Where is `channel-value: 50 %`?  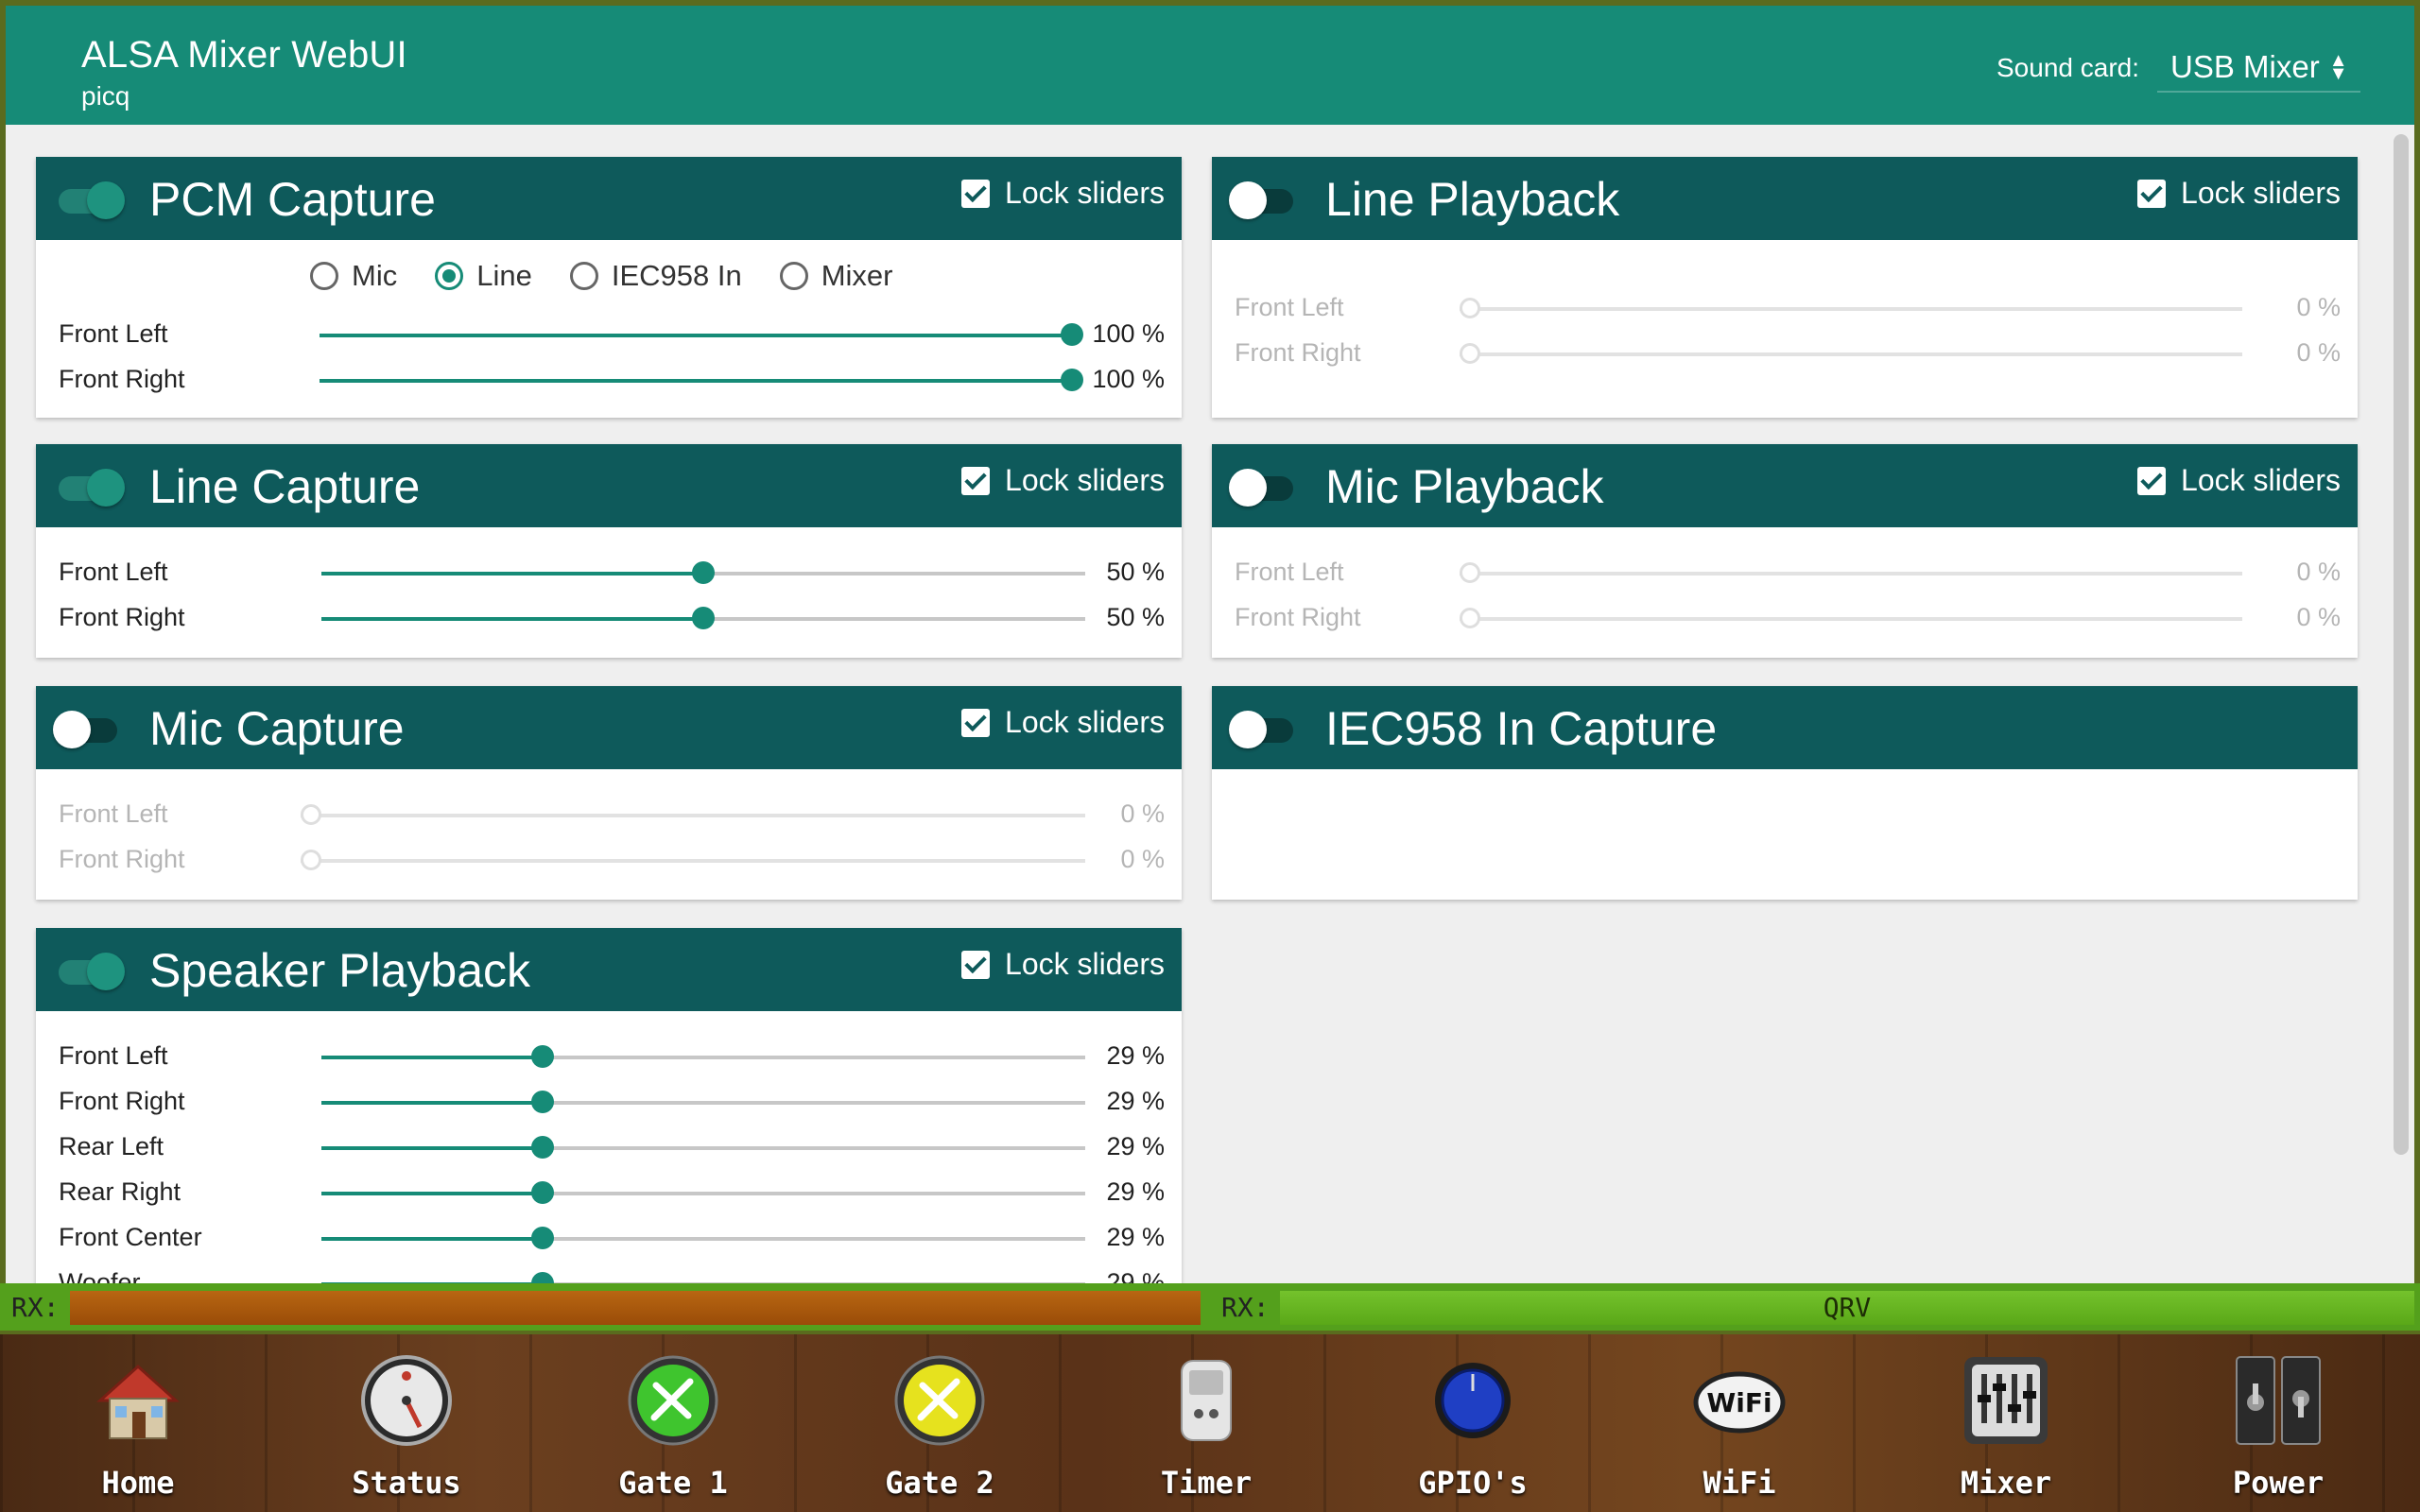
channel-value: 50 % is located at coordinates (1135, 617).